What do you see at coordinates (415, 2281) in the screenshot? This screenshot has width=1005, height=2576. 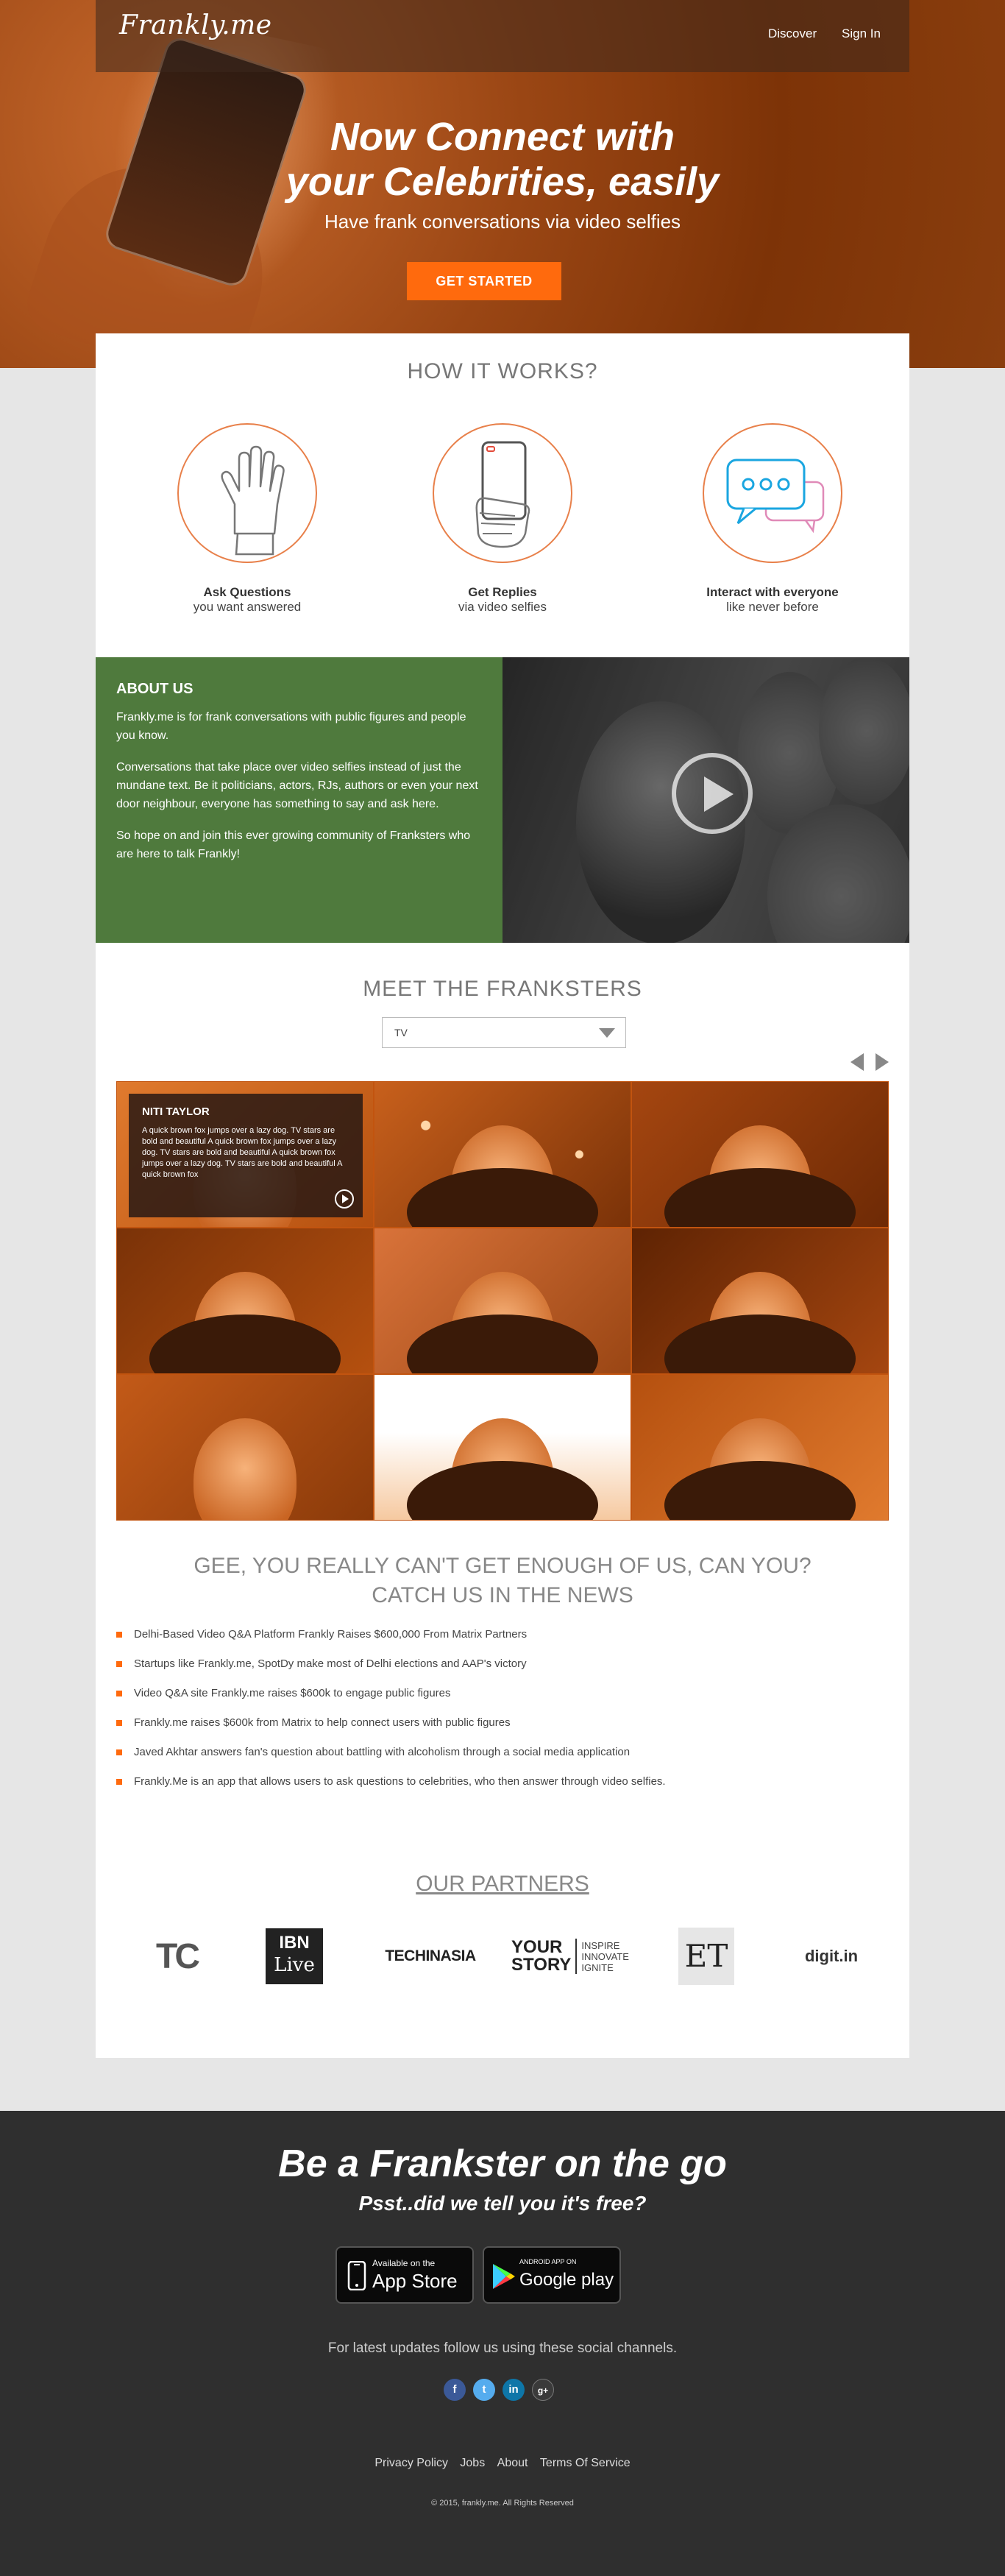 I see `app-store-big-text: App Store` at bounding box center [415, 2281].